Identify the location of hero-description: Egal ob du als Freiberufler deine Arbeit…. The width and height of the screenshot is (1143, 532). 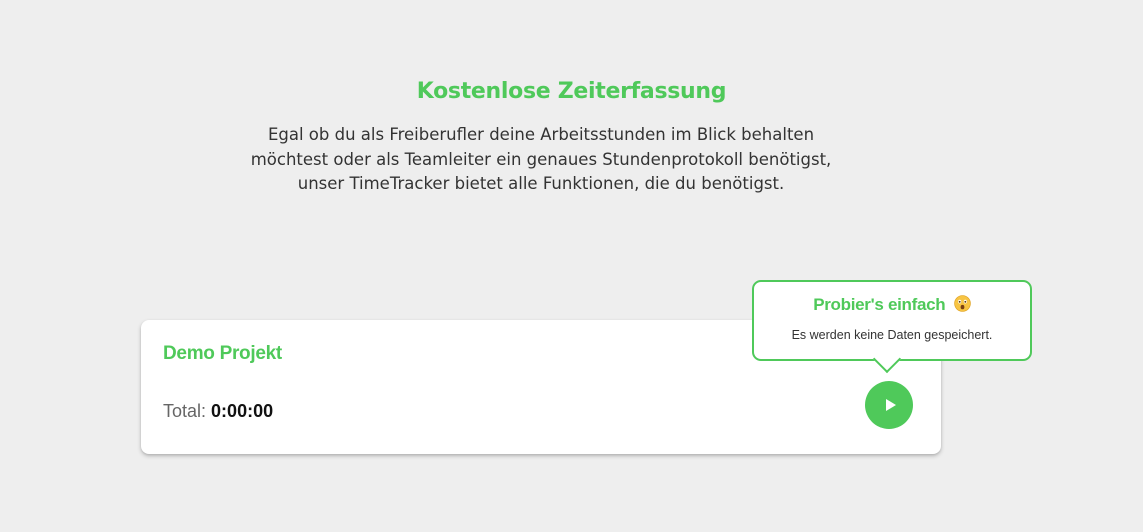
(541, 160).